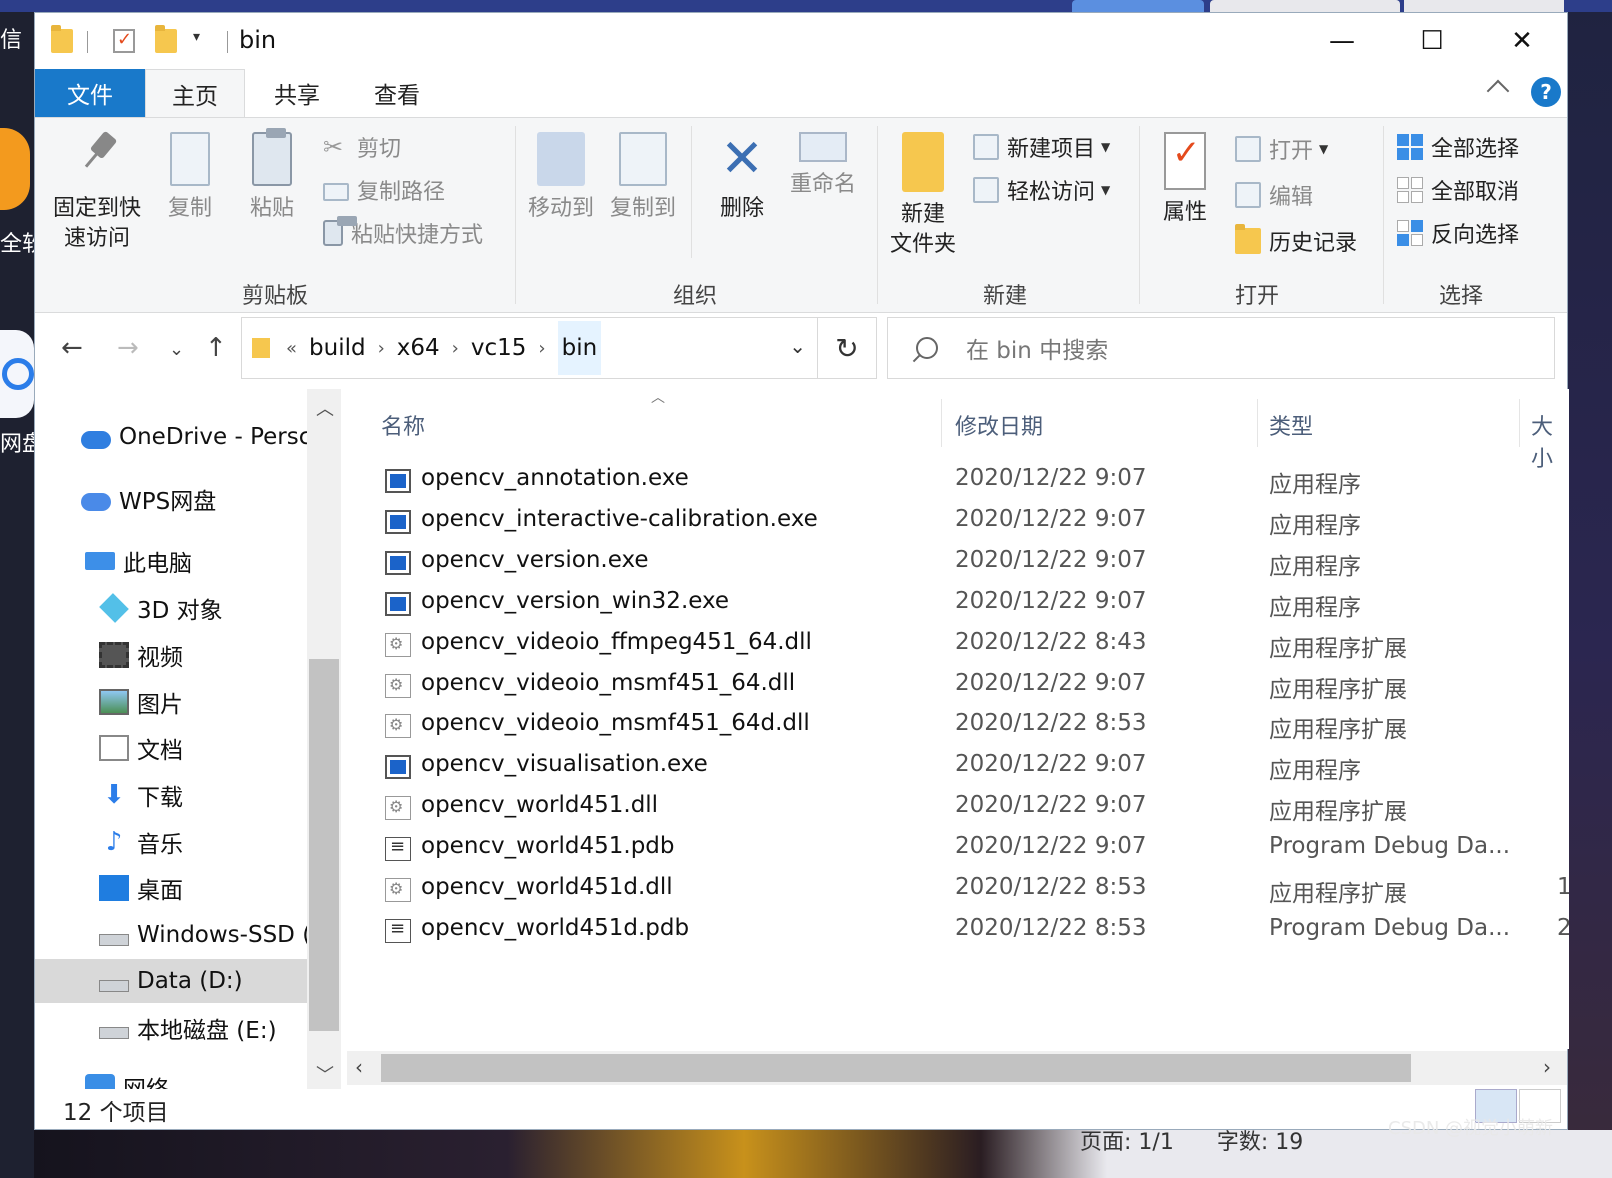 Image resolution: width=1612 pixels, height=1178 pixels. I want to click on properties-icon, so click(124, 41).